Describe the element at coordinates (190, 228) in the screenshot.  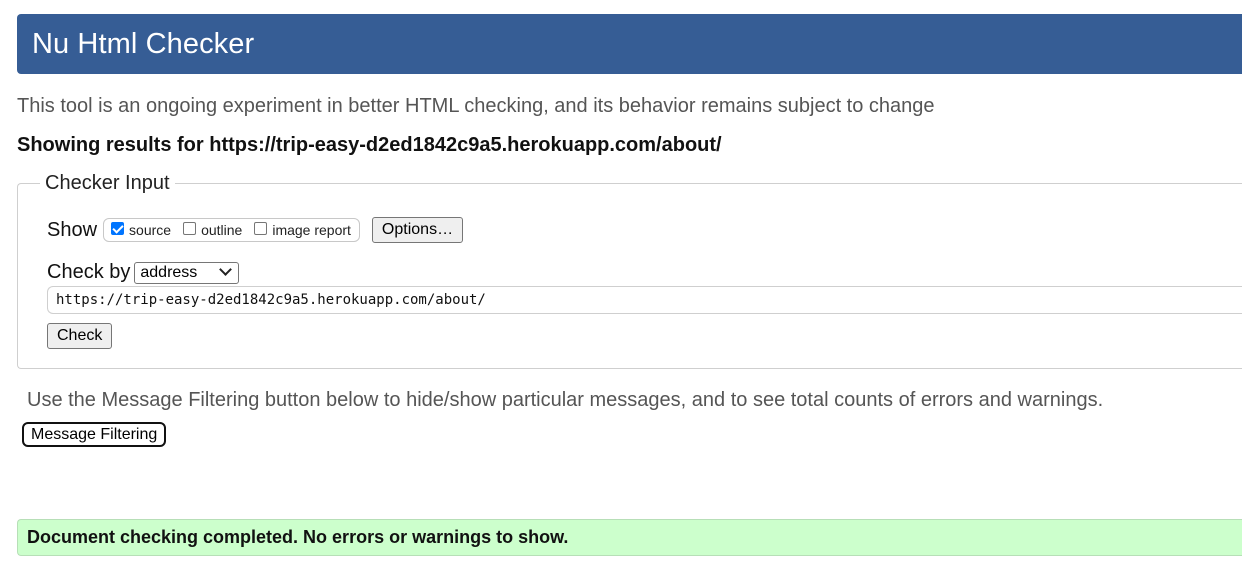
I see `outline-checkbox` at that location.